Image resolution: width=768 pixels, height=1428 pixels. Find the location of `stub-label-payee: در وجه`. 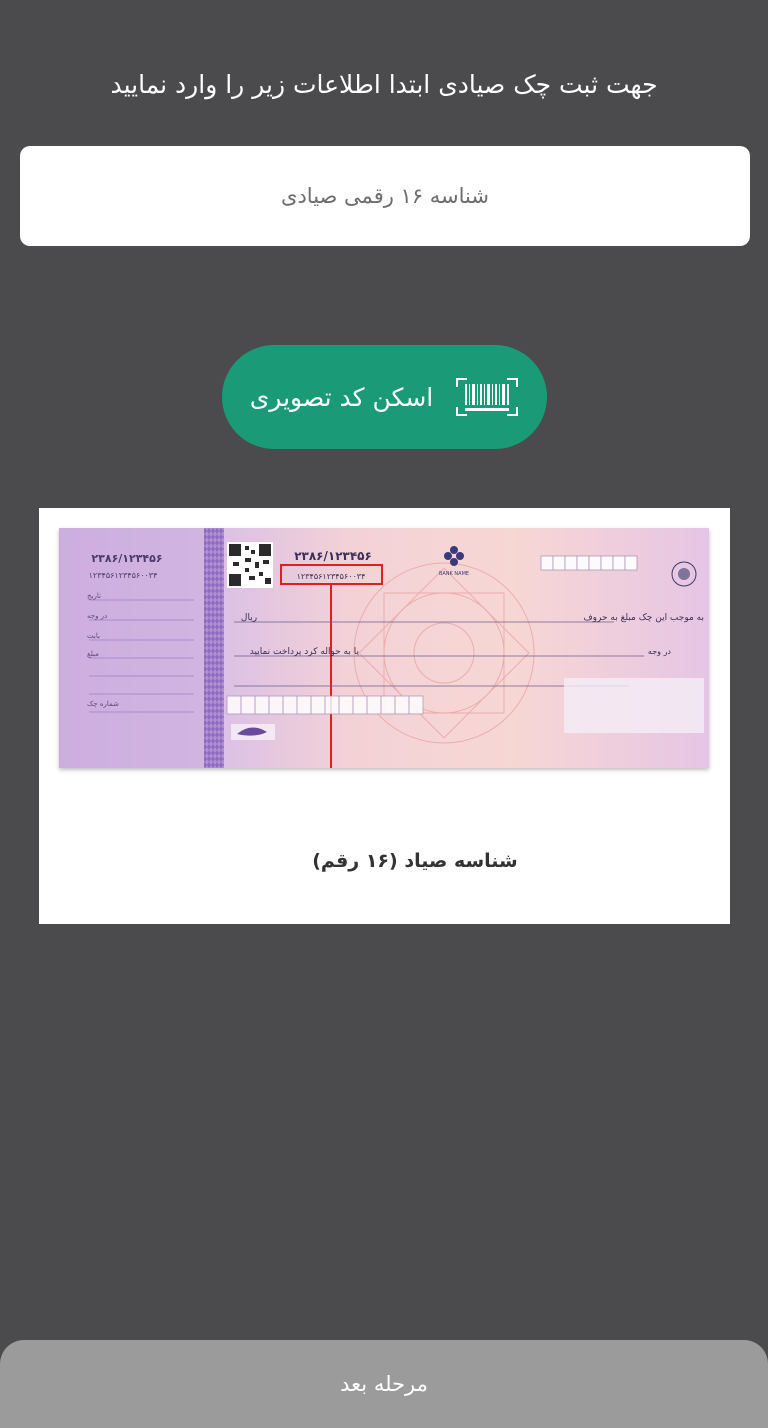

stub-label-payee: در وجه is located at coordinates (97, 616).